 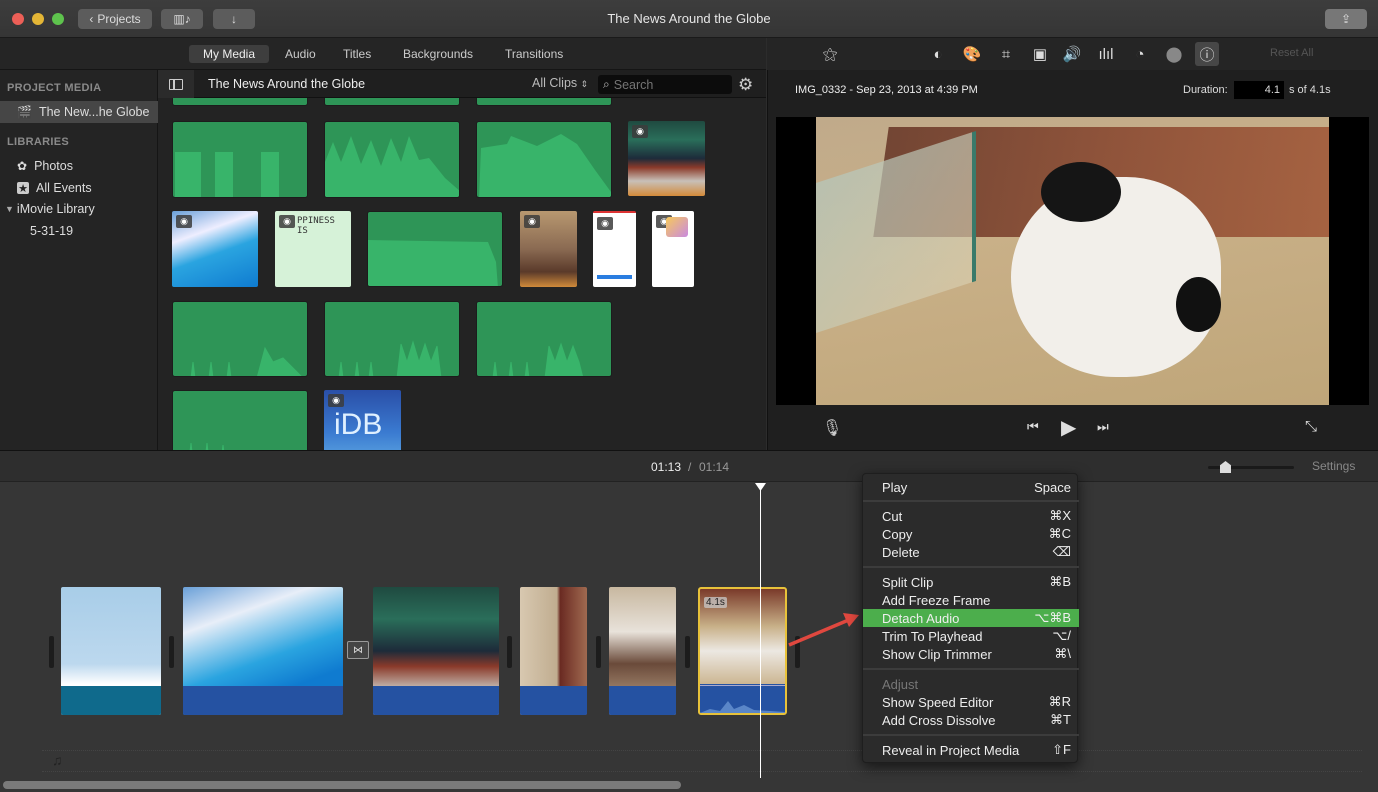 I want to click on tab-audio: Audio, so click(x=300, y=54).